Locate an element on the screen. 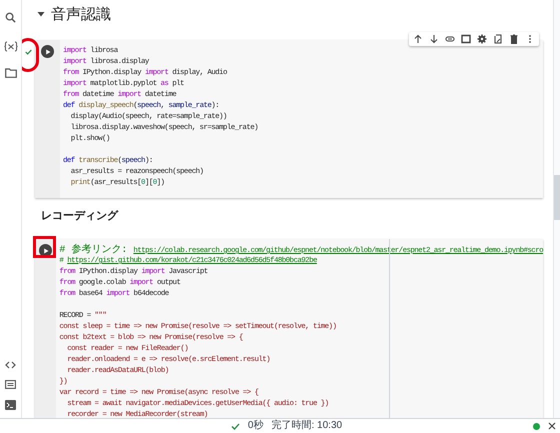 This screenshot has height=433, width=560. run-button is located at coordinates (47, 51).